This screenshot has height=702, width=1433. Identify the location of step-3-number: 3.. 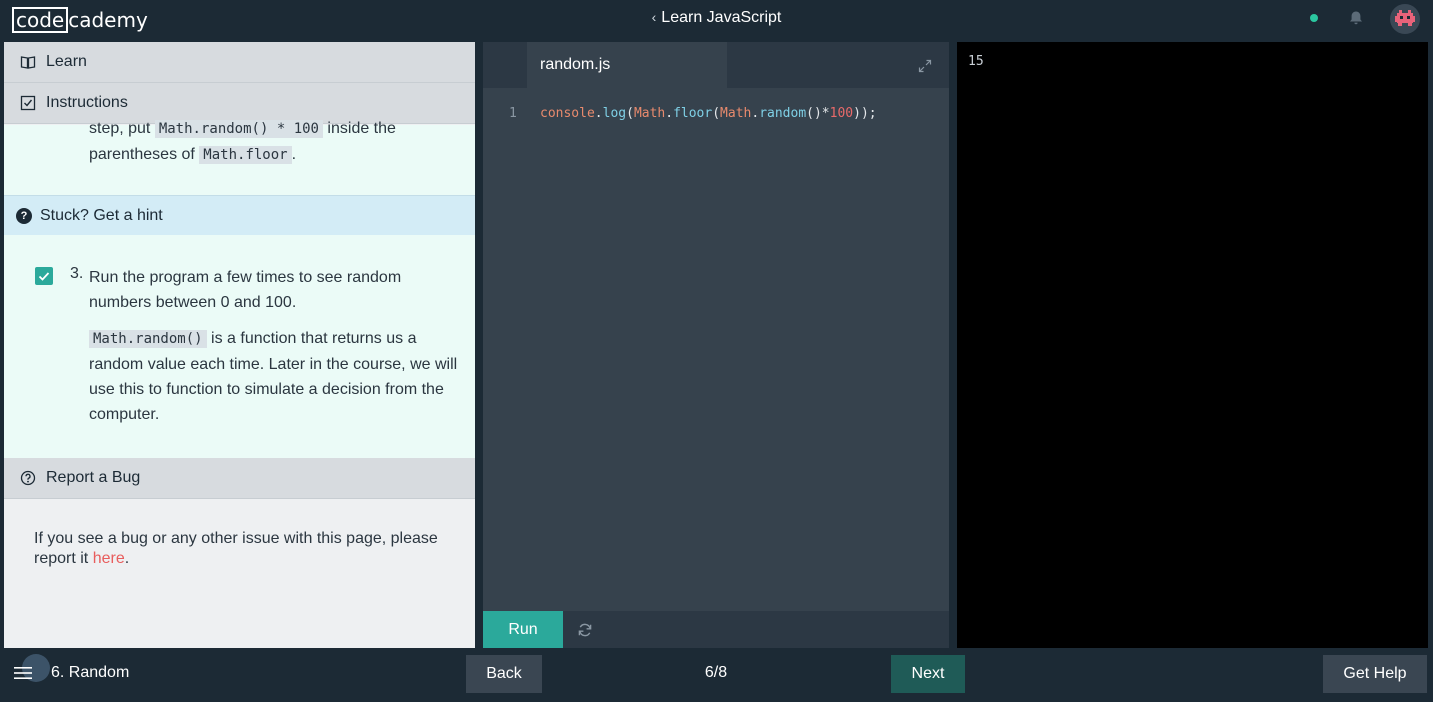
(77, 273).